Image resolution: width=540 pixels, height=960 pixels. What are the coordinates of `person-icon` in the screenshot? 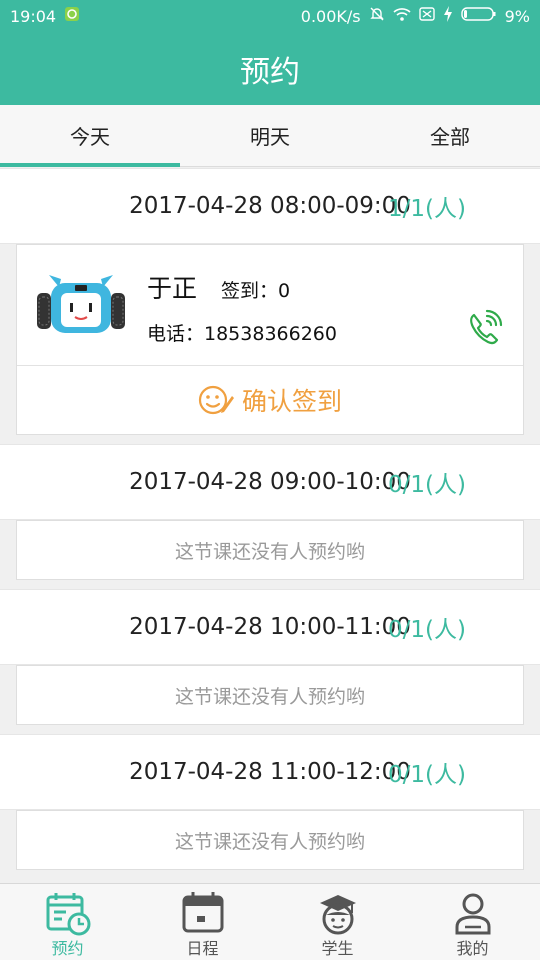 It's located at (472, 914).